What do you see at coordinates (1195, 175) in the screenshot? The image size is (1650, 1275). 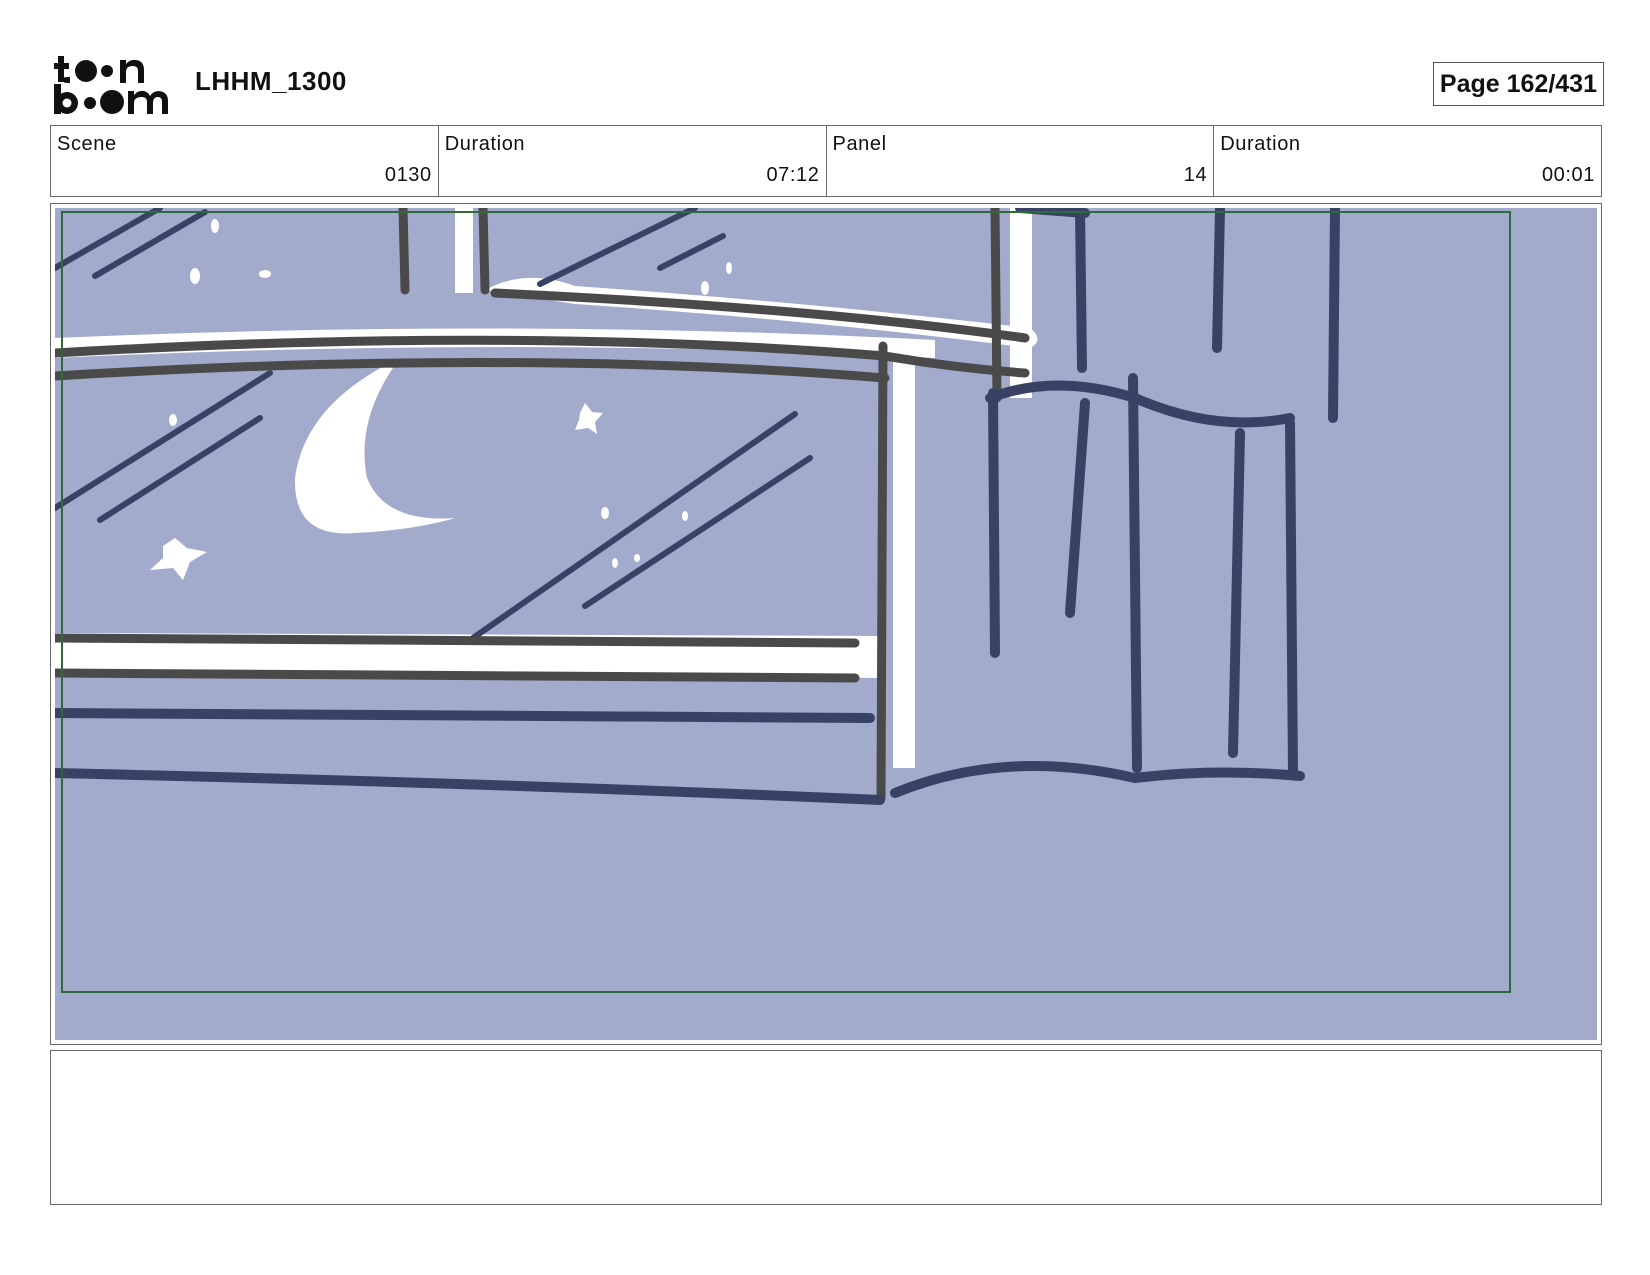 I see `panel-value: 14` at bounding box center [1195, 175].